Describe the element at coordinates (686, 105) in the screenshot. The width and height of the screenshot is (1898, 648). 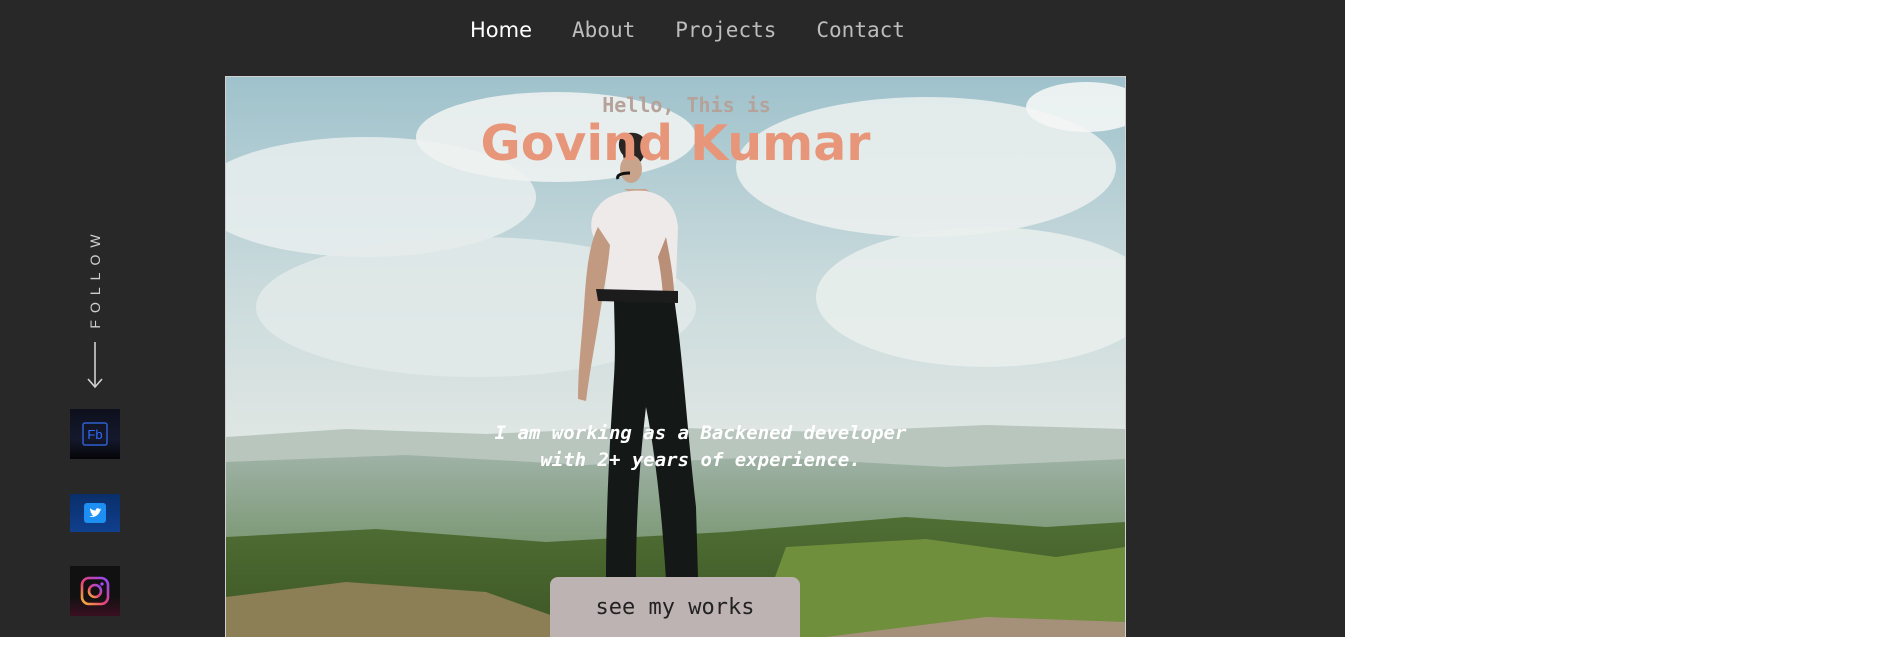
I see `hero-greeting: Hello, This is` at that location.